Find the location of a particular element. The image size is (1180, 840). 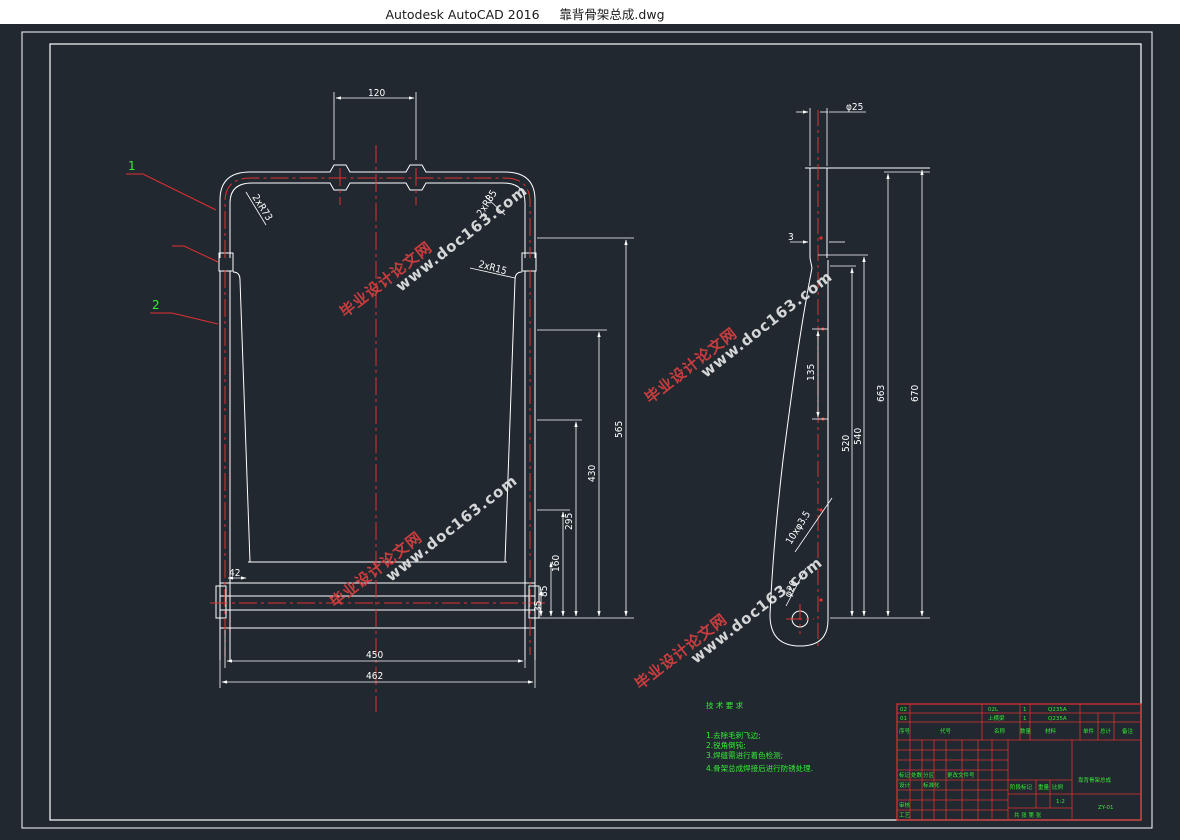

dim-450: 450 is located at coordinates (374, 655).